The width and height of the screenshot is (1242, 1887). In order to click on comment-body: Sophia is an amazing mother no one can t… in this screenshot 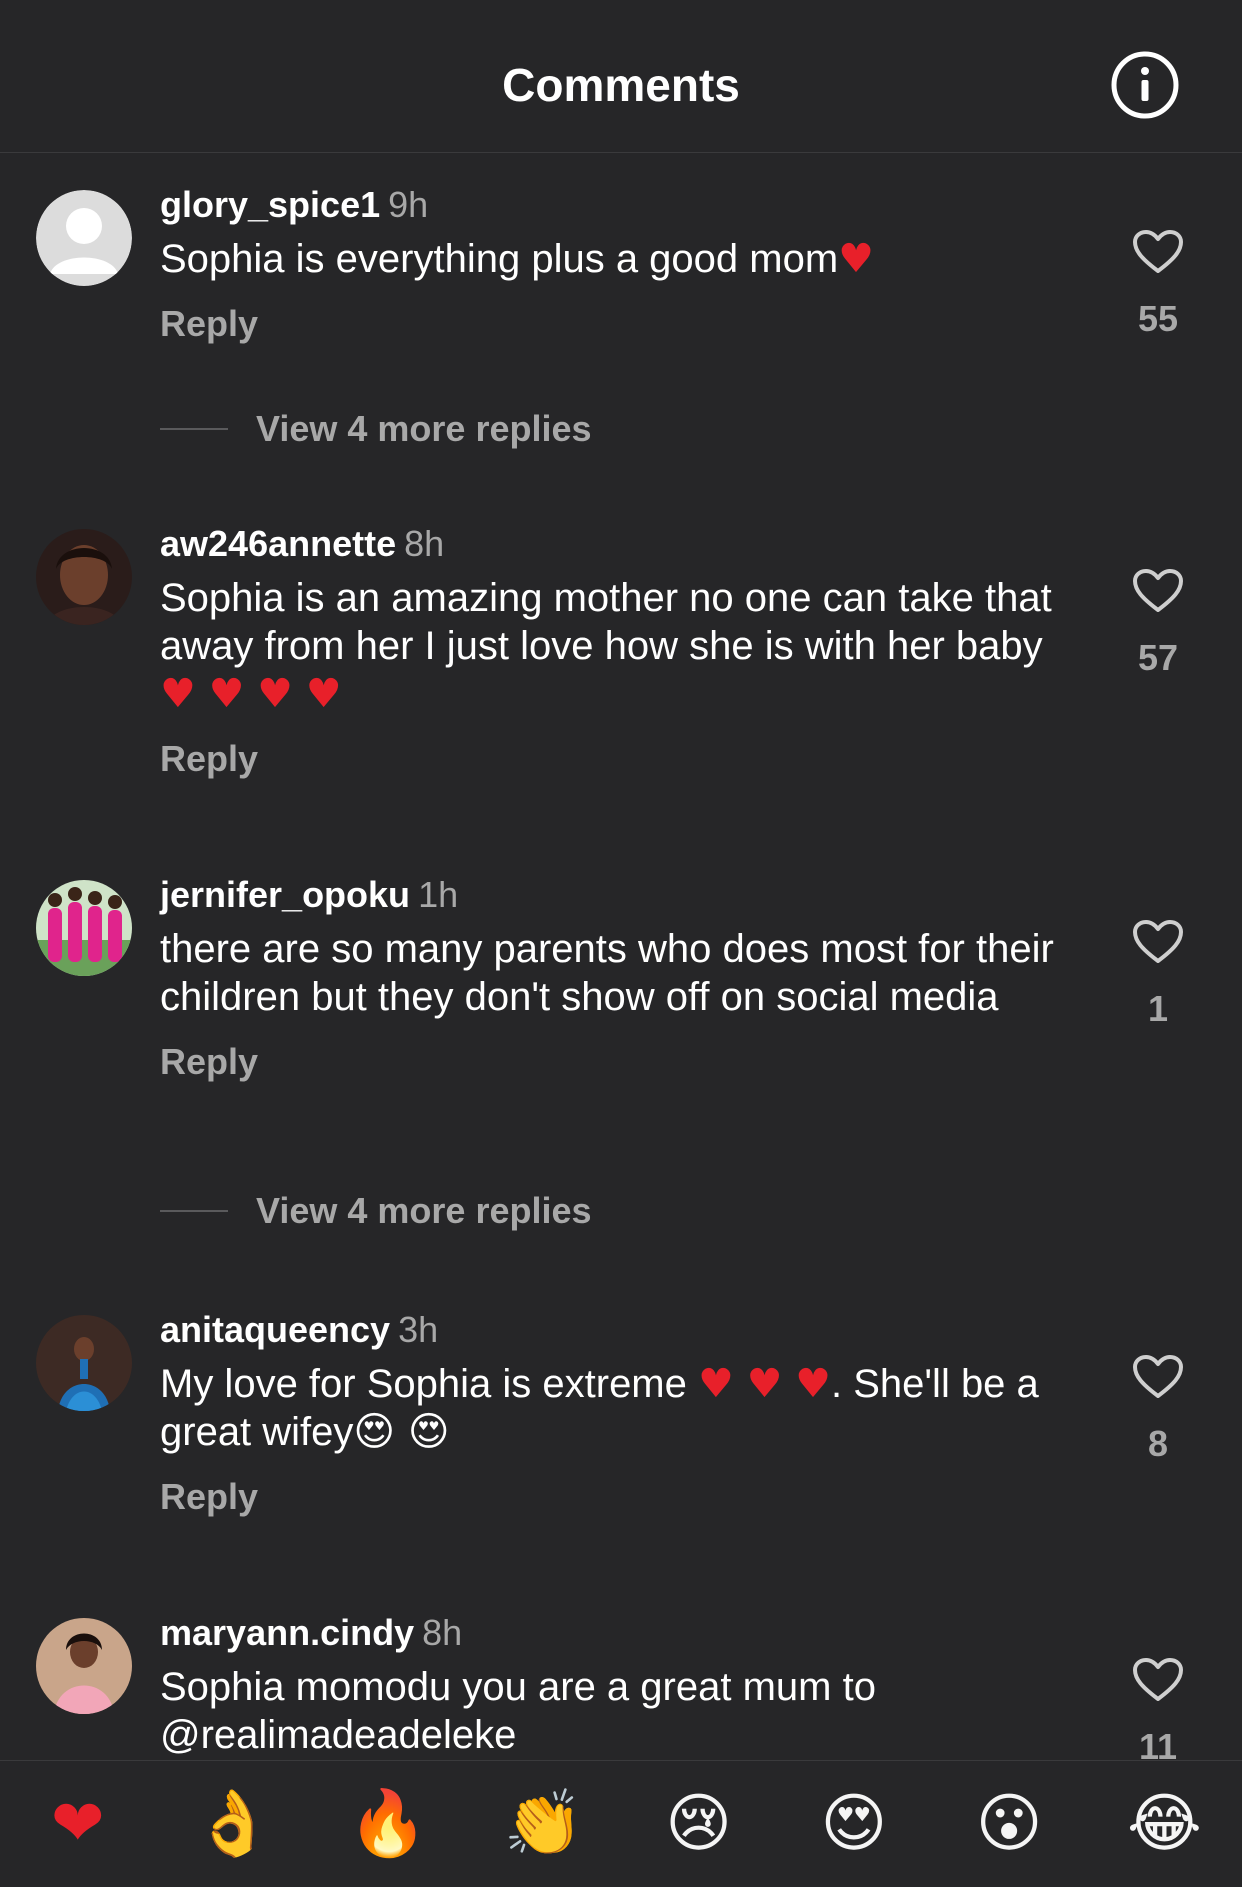, I will do `click(606, 622)`.